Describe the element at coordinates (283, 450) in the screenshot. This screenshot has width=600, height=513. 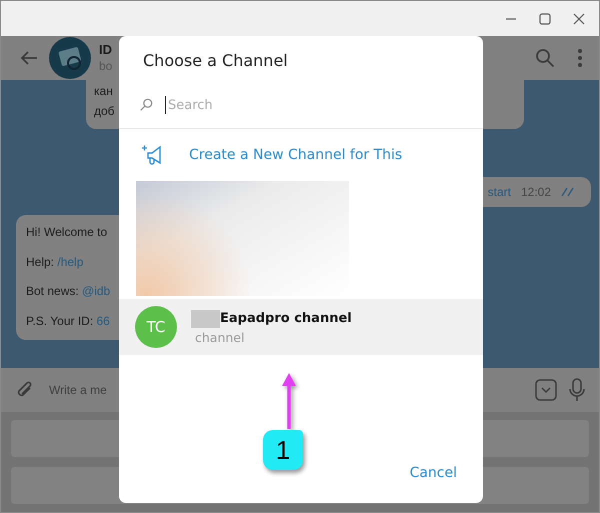
I see `step-badge: 1` at that location.